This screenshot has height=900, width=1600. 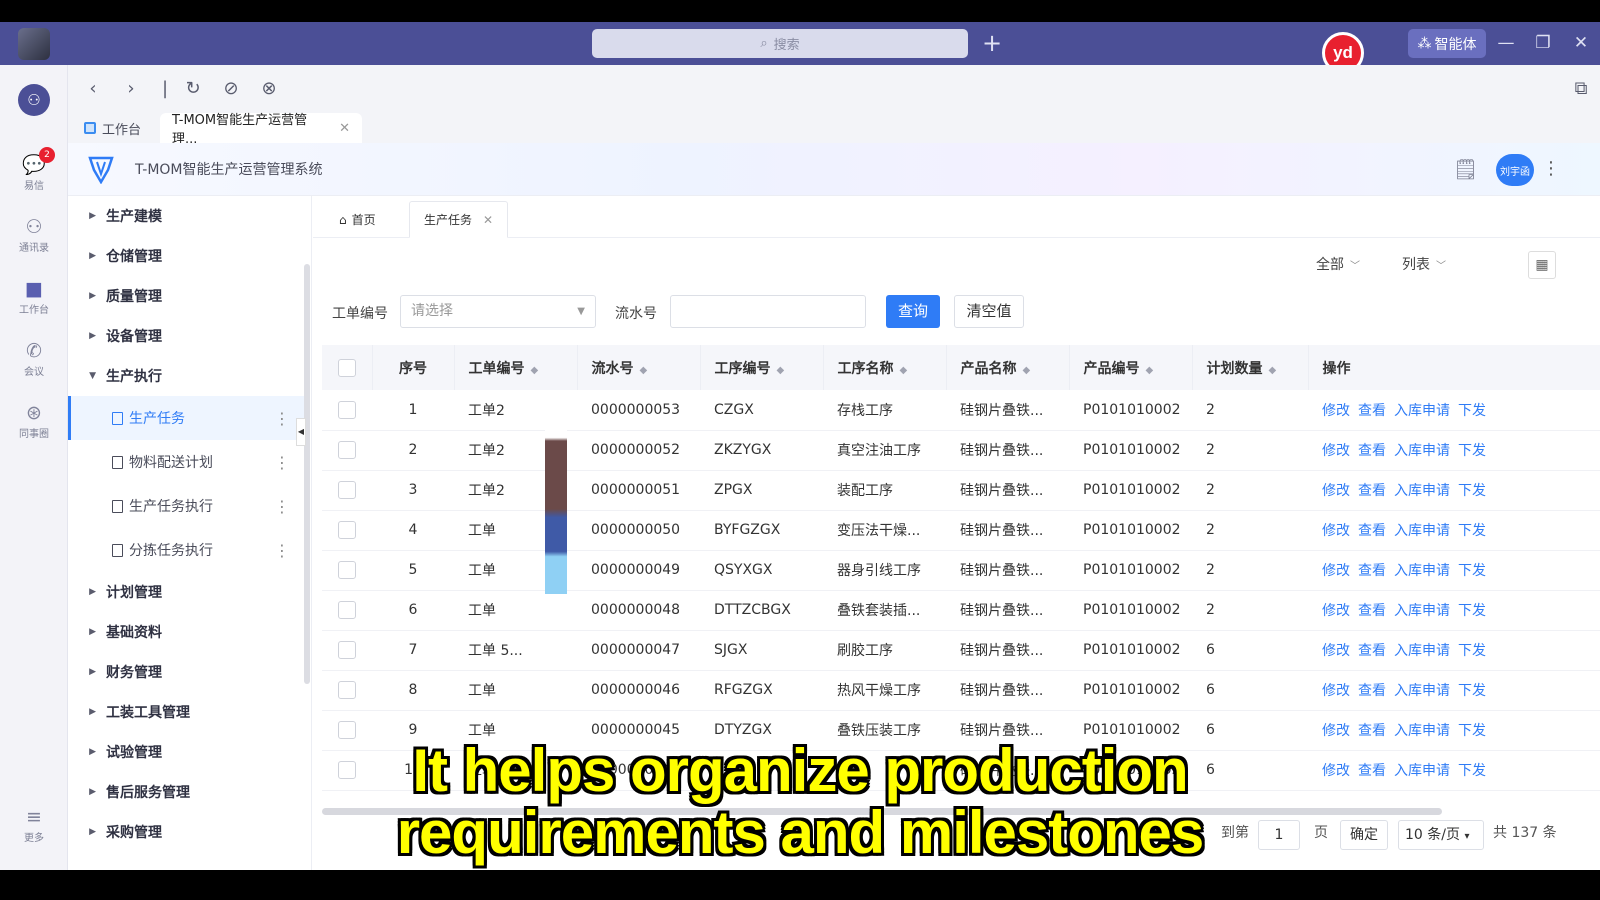 I want to click on ai-agent-button: ⁂ 智能体, so click(x=1447, y=43).